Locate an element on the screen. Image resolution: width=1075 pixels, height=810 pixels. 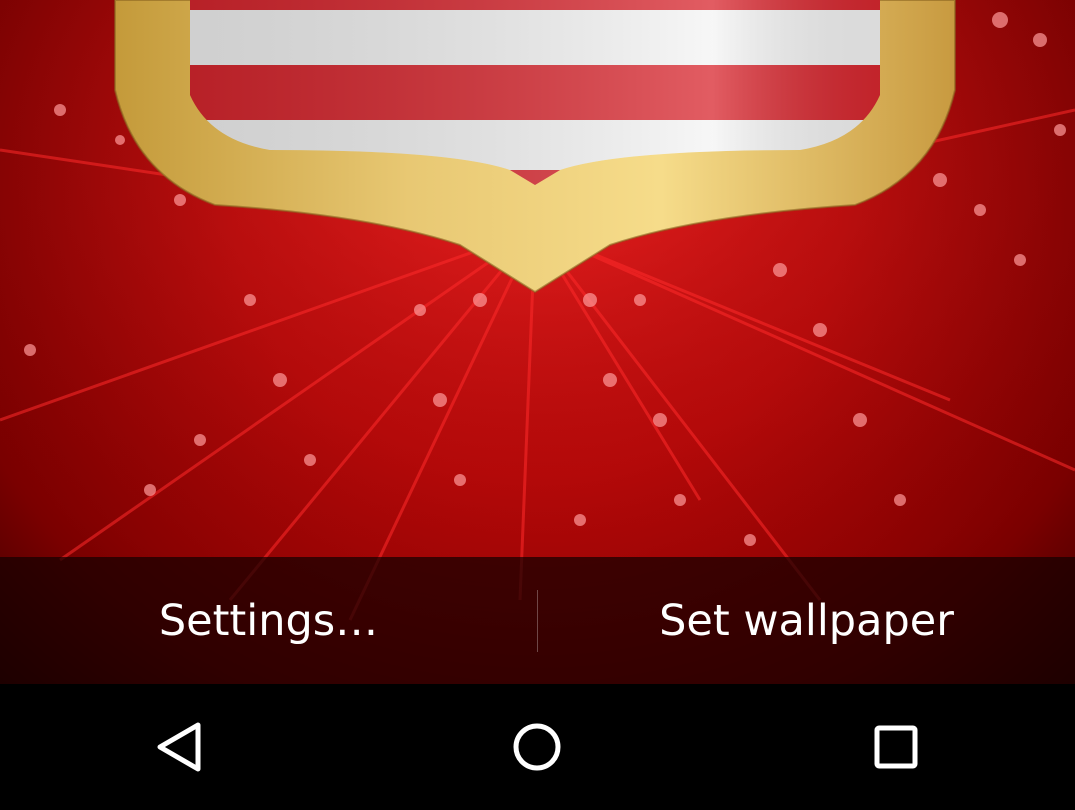
set-wallpaper-button-label: Set wallpaper is located at coordinates (806, 620).